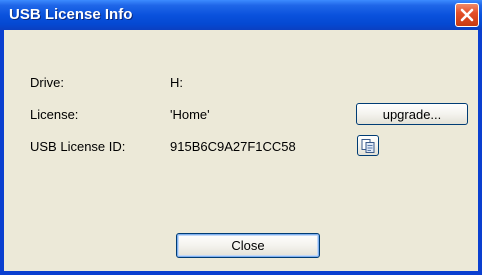 This screenshot has height=275, width=482. I want to click on drive-value: H:, so click(176, 82).